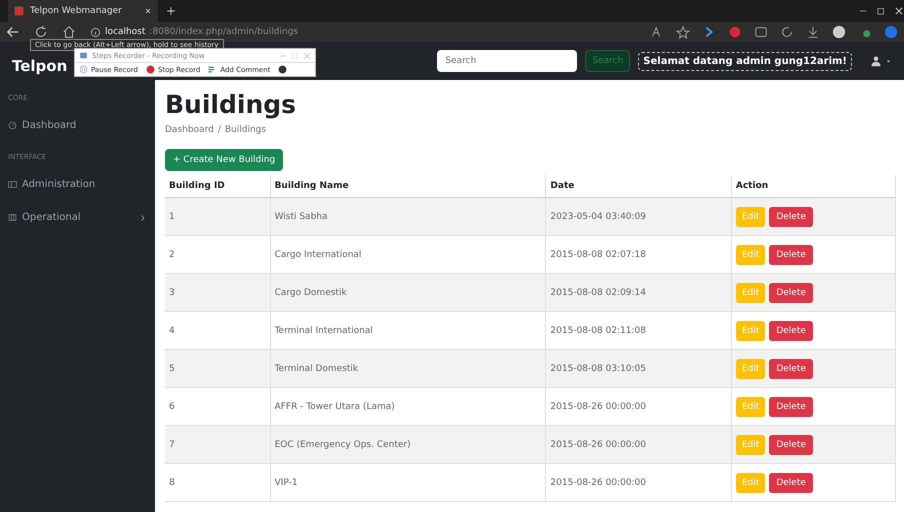 The image size is (904, 512). I want to click on search-field: Search, so click(507, 61).